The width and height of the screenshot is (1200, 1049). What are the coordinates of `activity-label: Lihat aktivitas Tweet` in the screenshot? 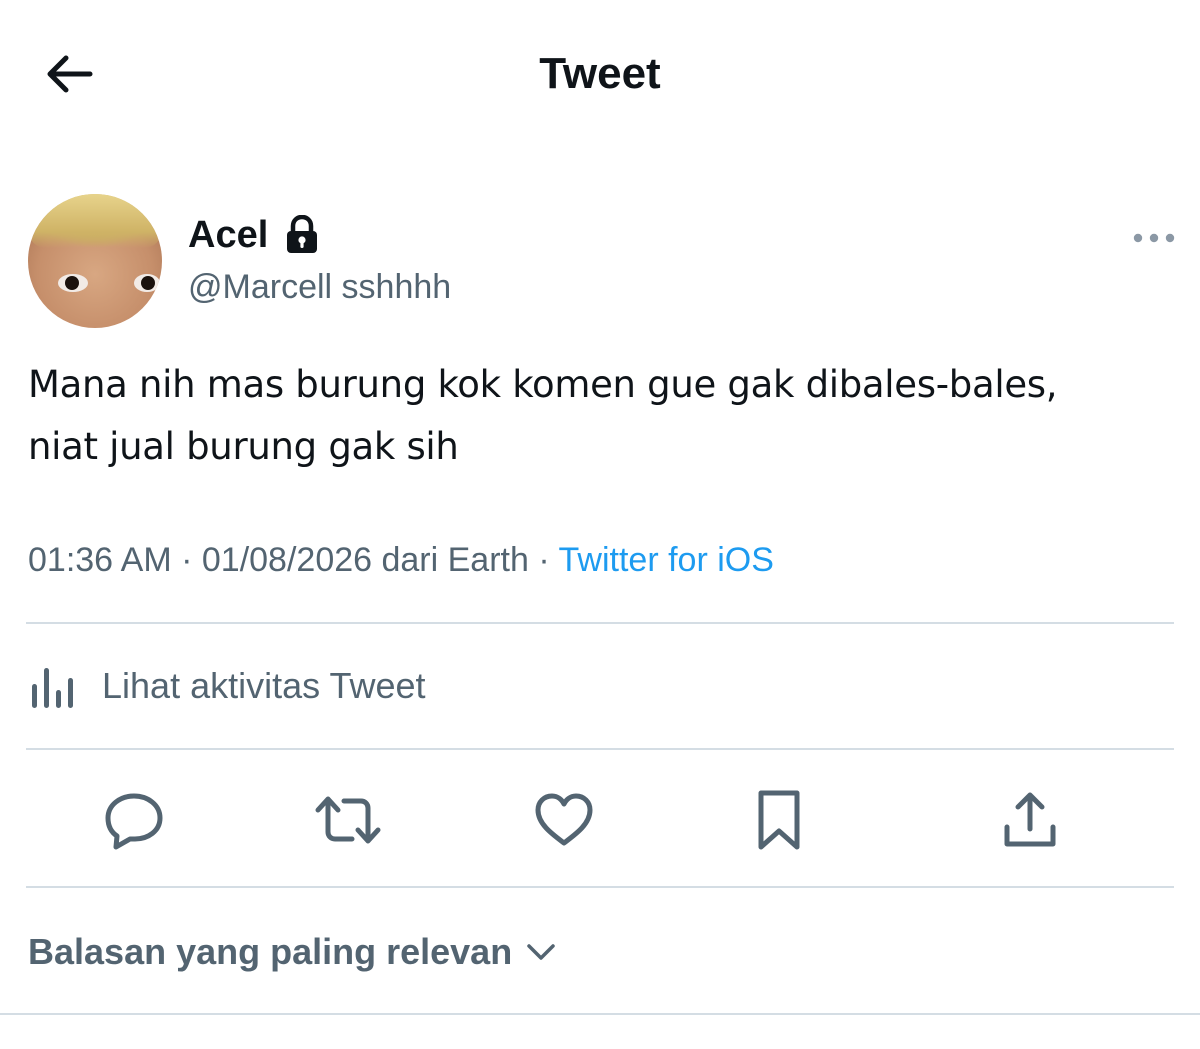 It's located at (264, 685).